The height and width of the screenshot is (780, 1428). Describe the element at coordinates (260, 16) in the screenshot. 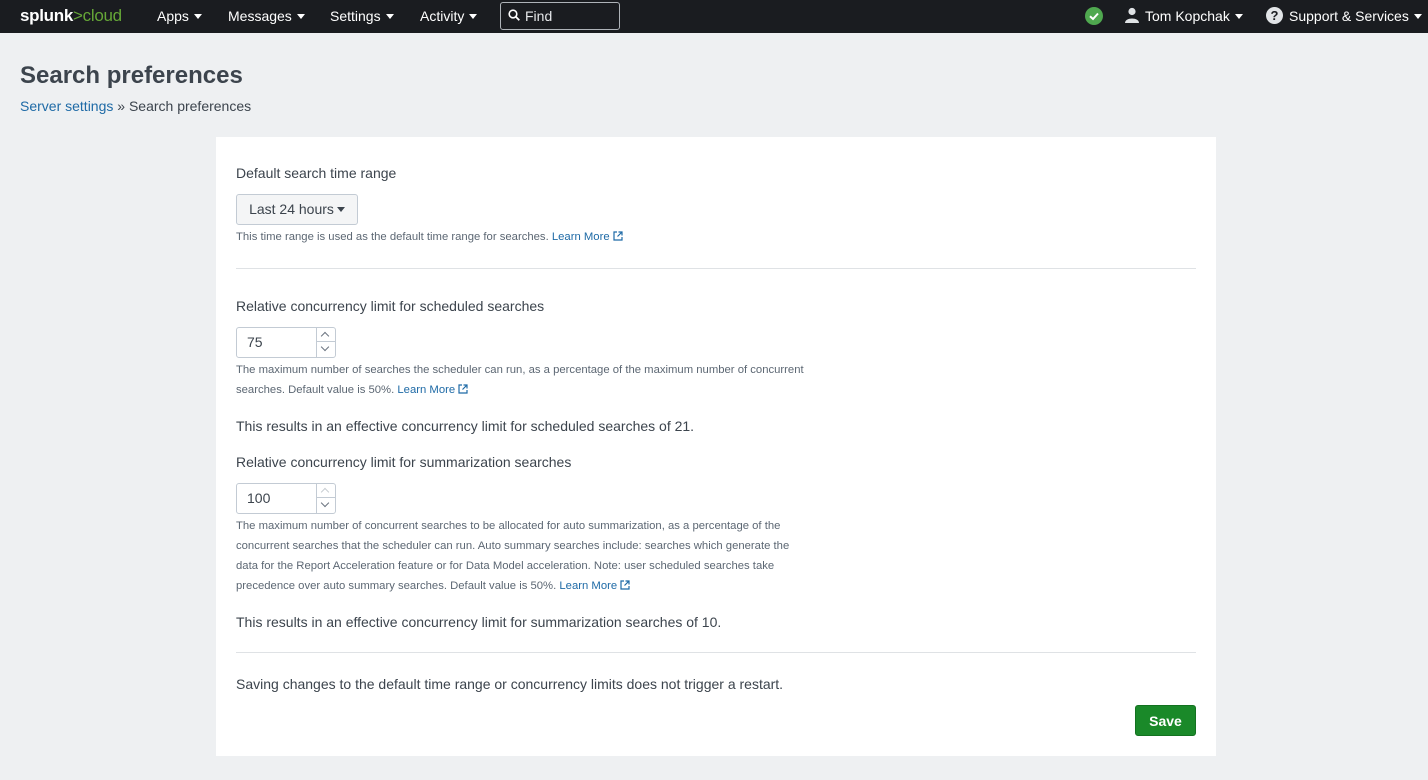

I see `messages-menu-label: Messages` at that location.